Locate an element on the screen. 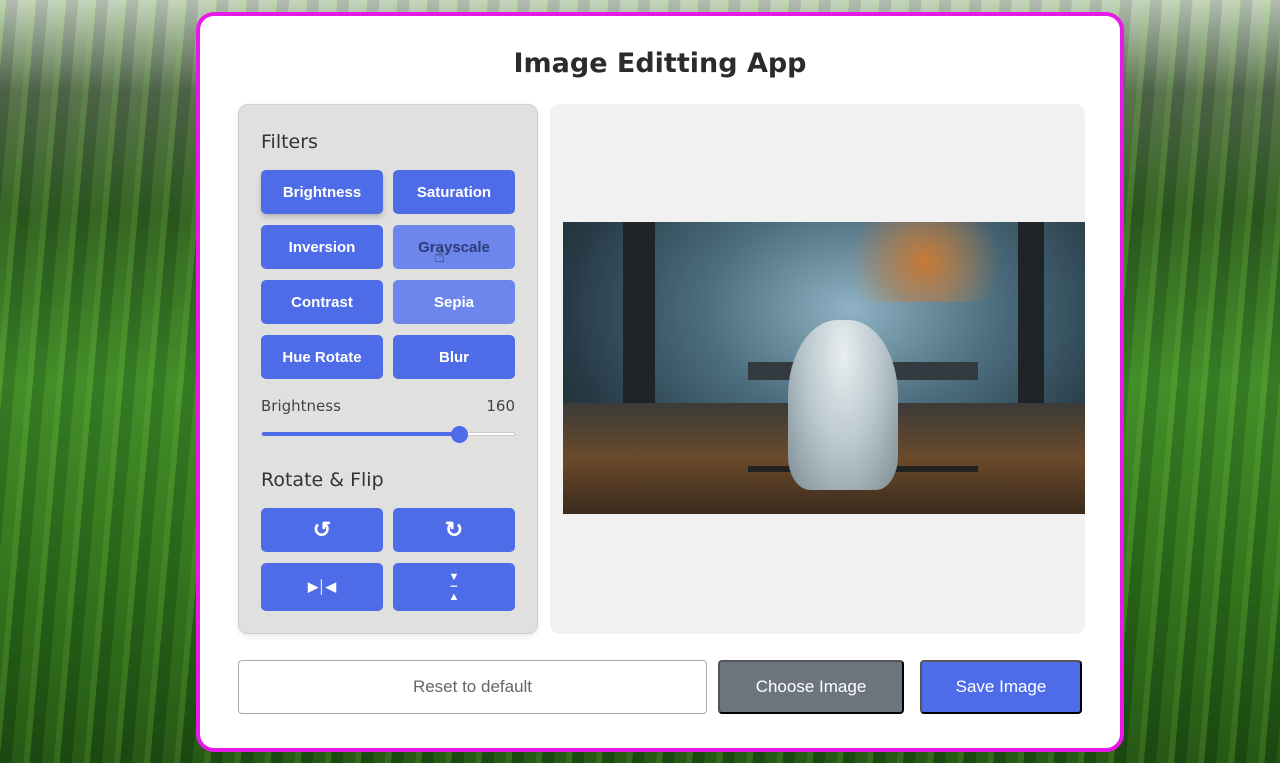 The width and height of the screenshot is (1280, 763). slider-thumb is located at coordinates (459, 434).